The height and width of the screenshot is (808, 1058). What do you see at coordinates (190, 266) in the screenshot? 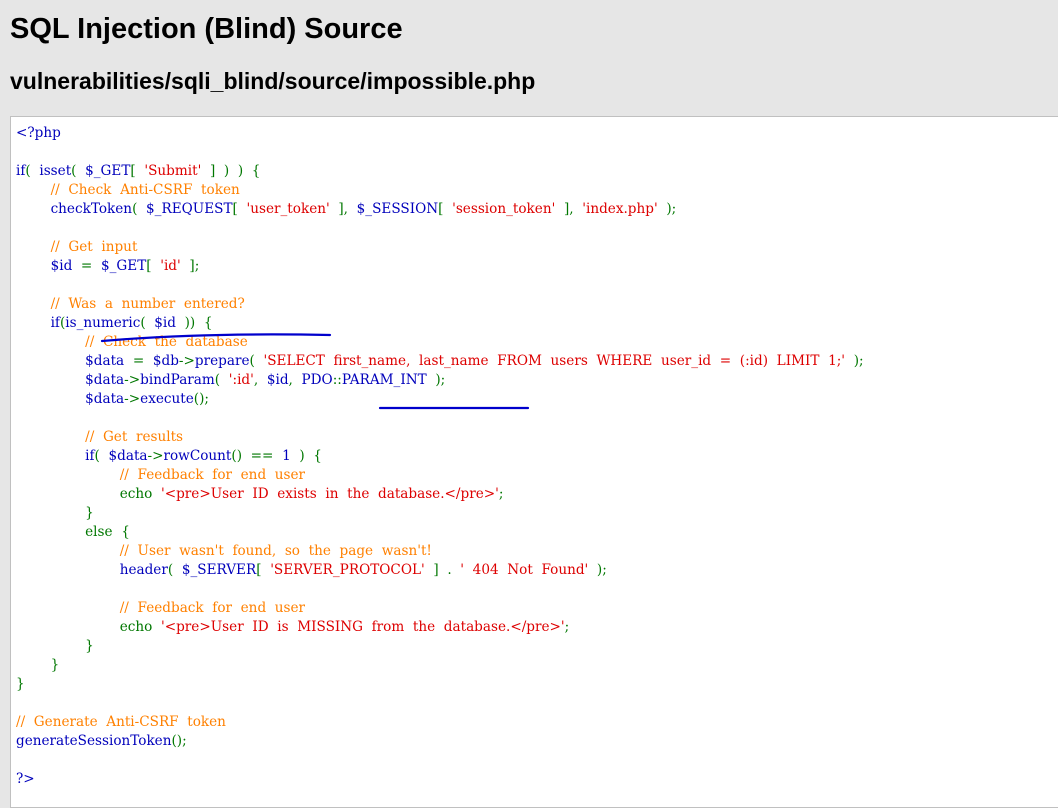
I see `code-token: ];` at bounding box center [190, 266].